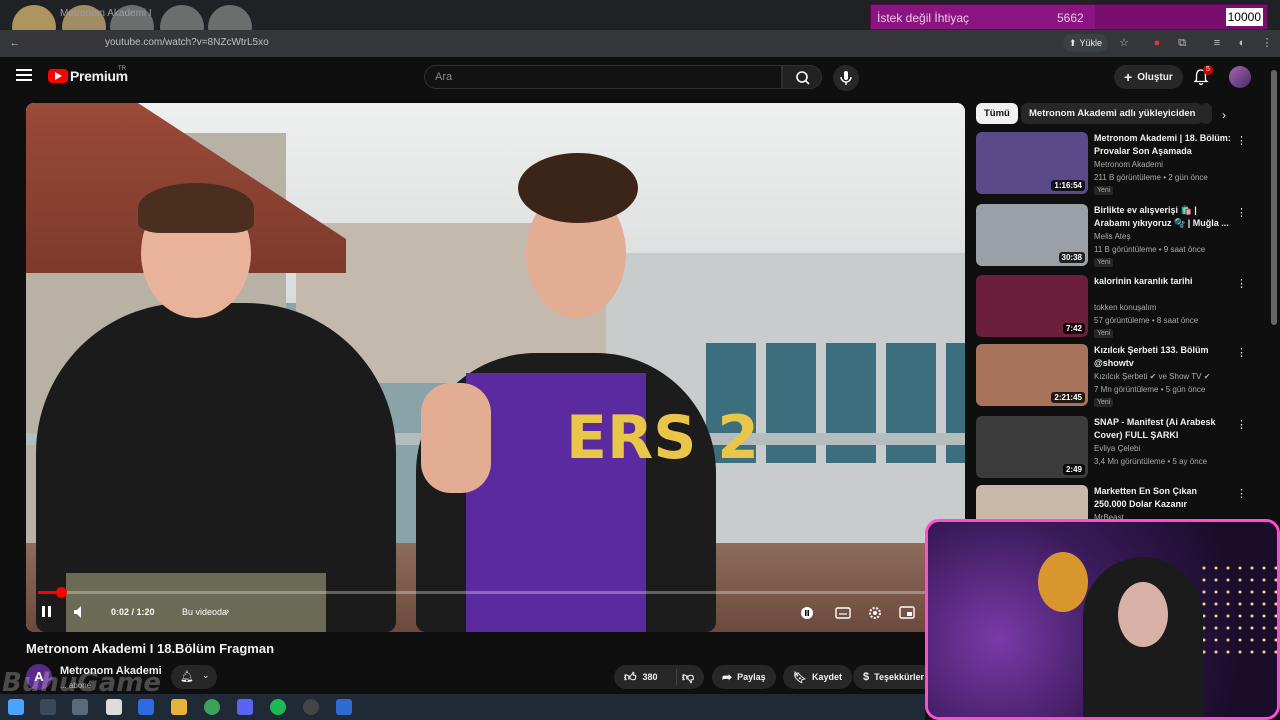 The image size is (1280, 720). I want to click on dislike-button: 👎︎, so click(688, 677).